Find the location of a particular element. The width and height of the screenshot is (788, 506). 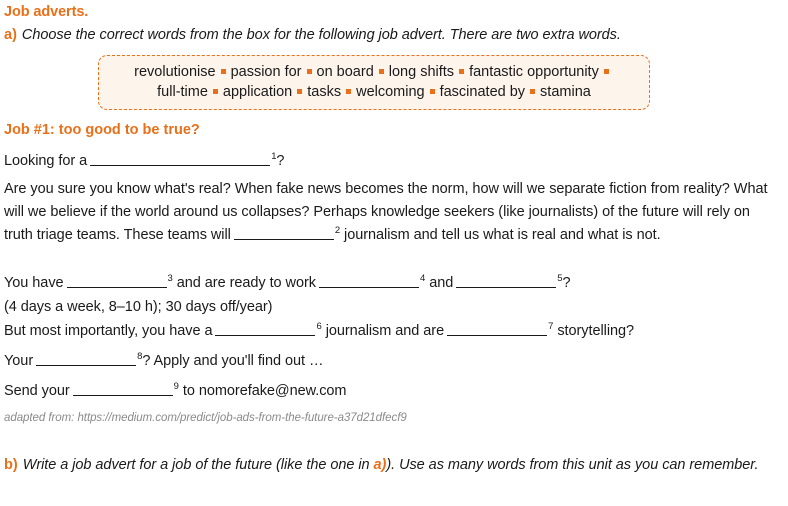

gap-line-1-post: ? is located at coordinates (280, 161).